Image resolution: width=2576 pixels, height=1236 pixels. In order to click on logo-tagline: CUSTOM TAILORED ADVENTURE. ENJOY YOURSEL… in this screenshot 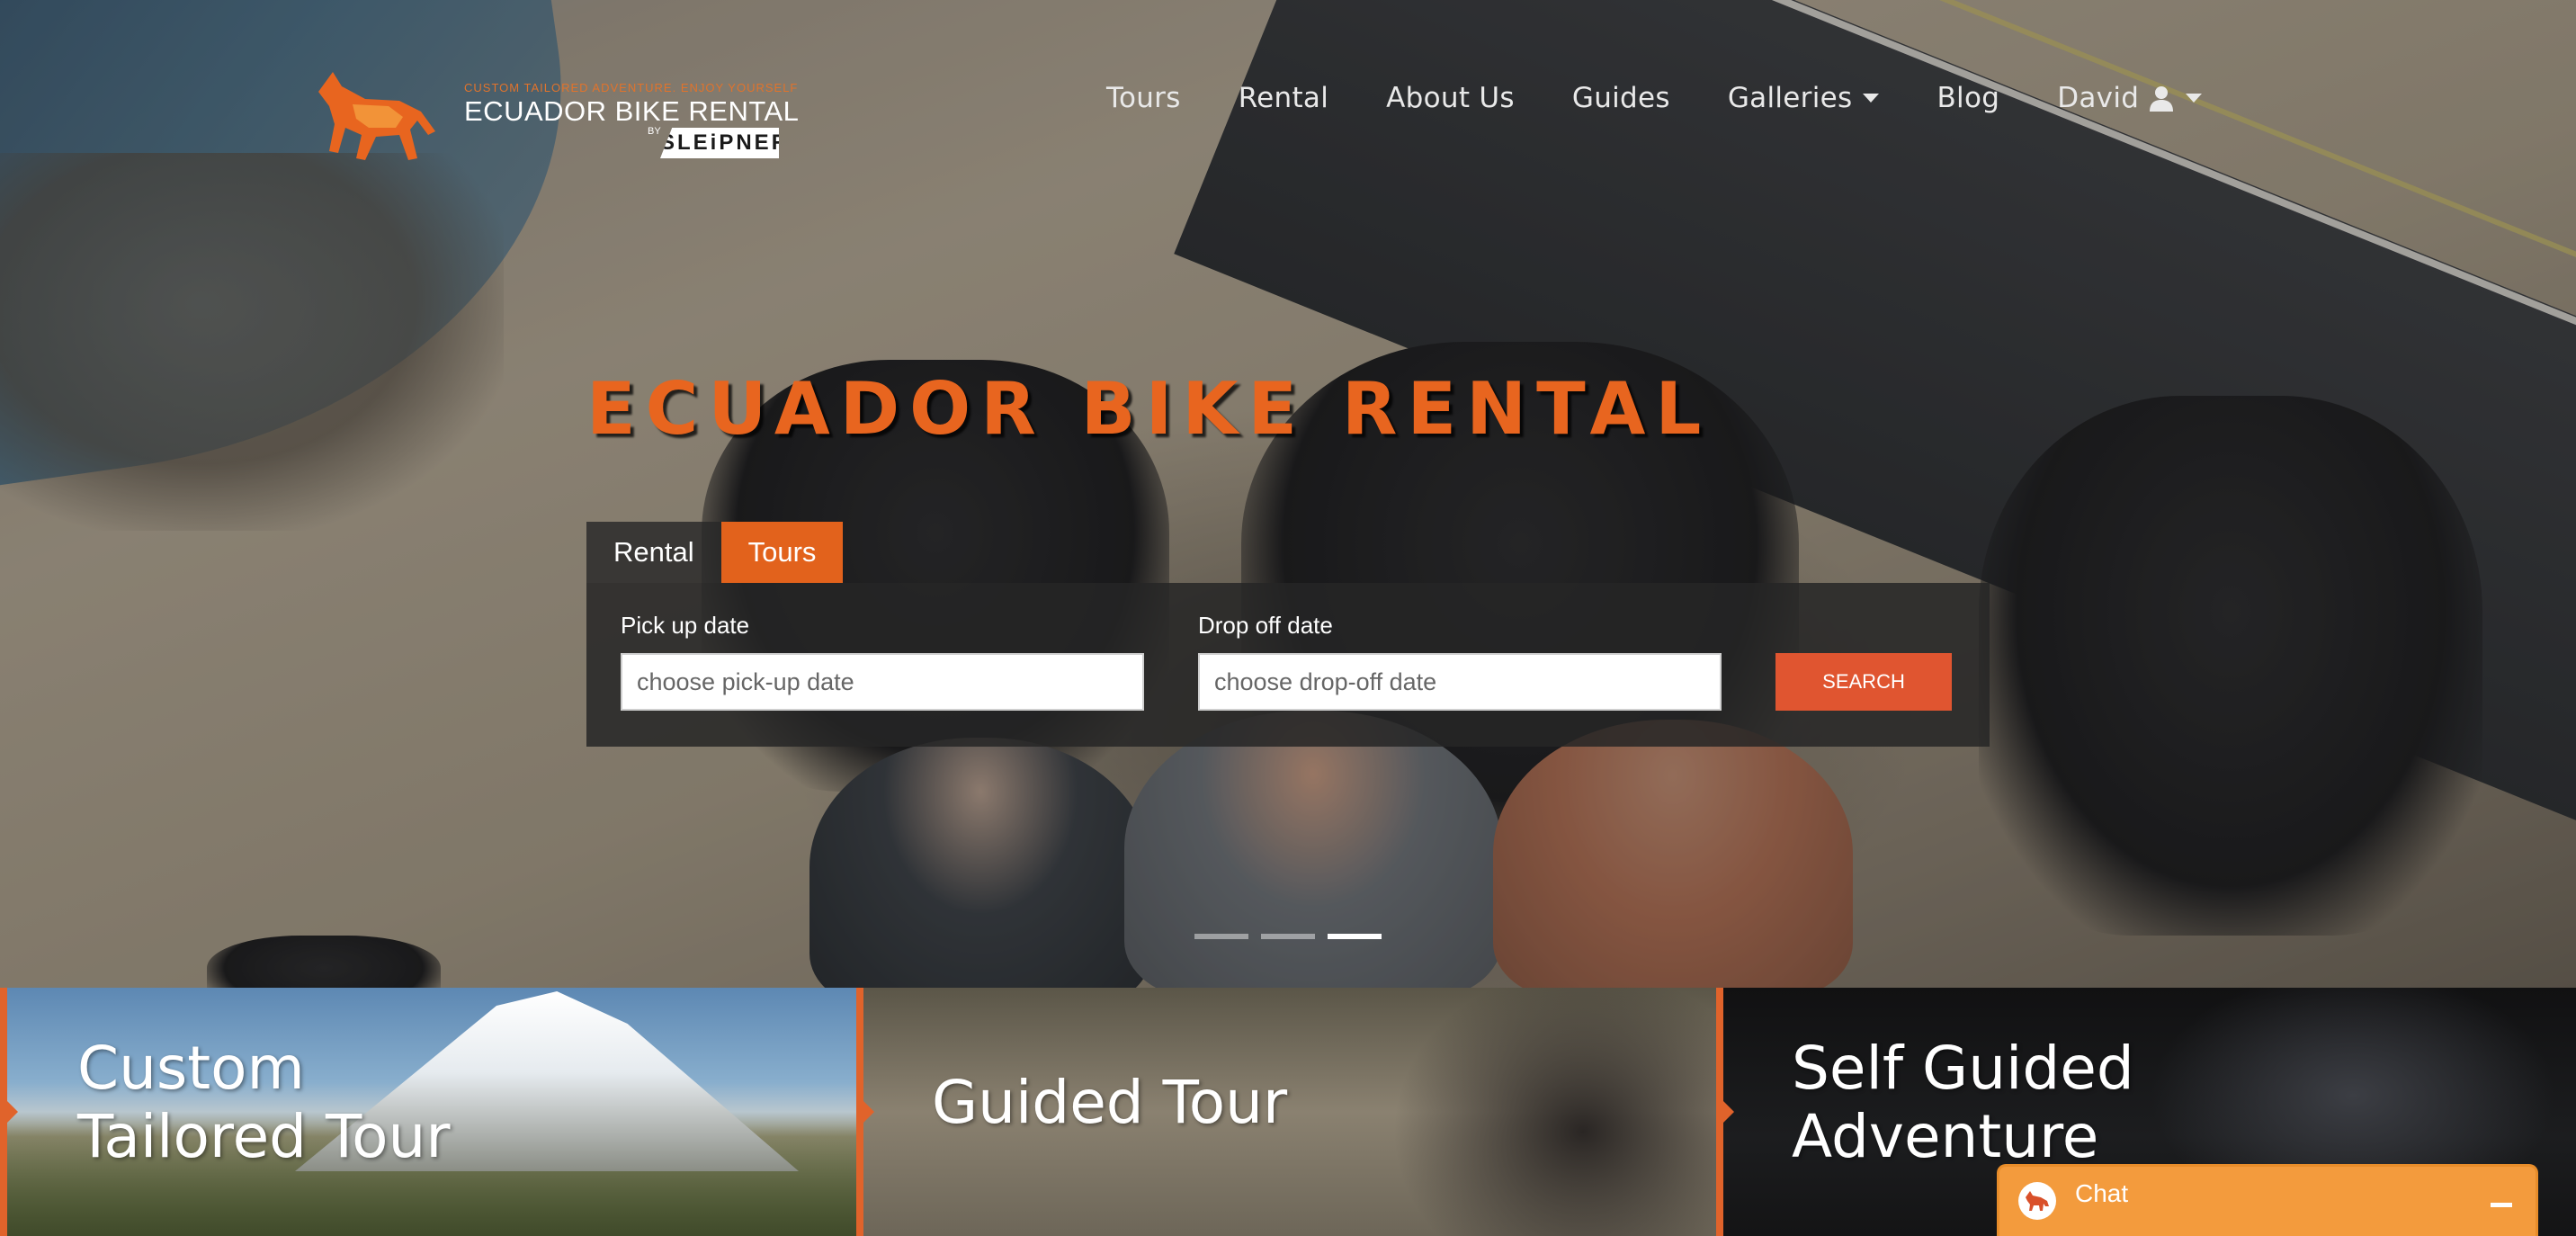, I will do `click(631, 87)`.